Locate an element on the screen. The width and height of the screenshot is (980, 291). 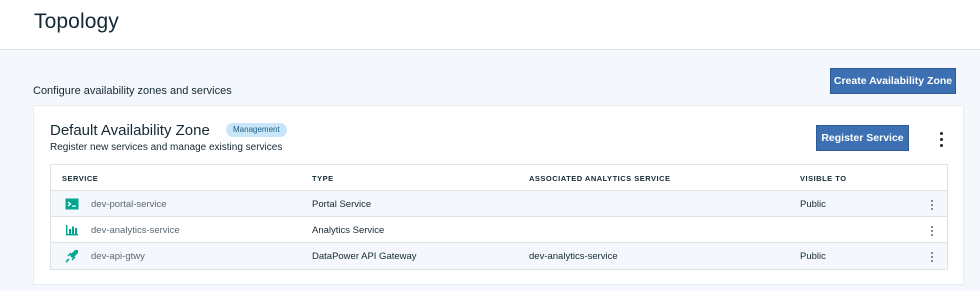
portal-service-icon is located at coordinates (72, 204).